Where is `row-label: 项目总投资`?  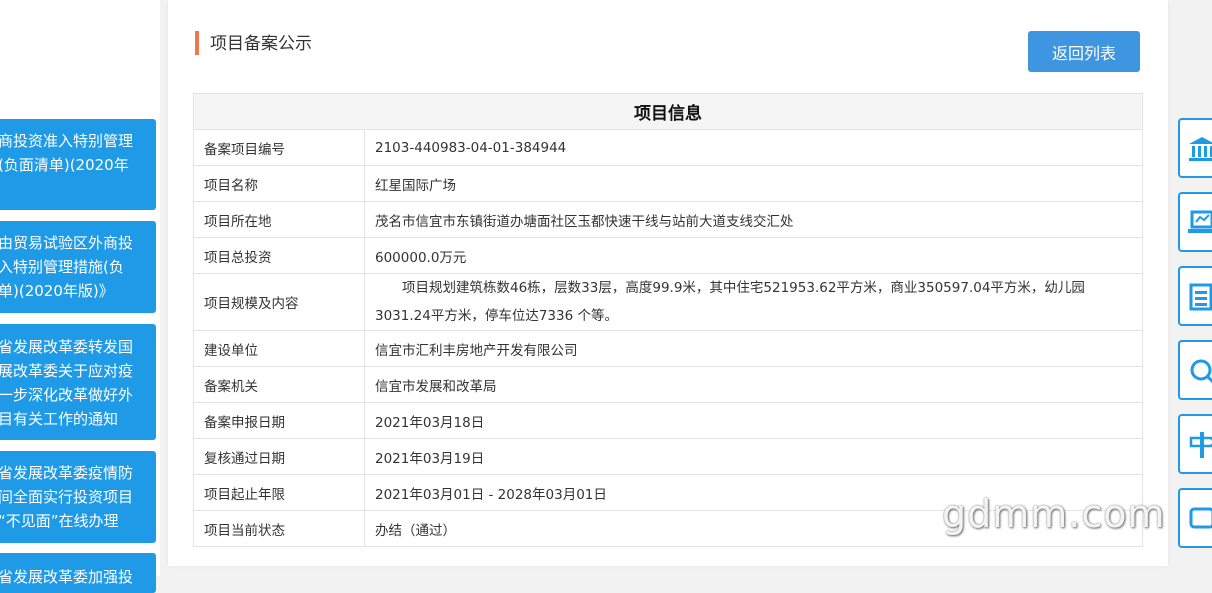
row-label: 项目总投资 is located at coordinates (279, 255).